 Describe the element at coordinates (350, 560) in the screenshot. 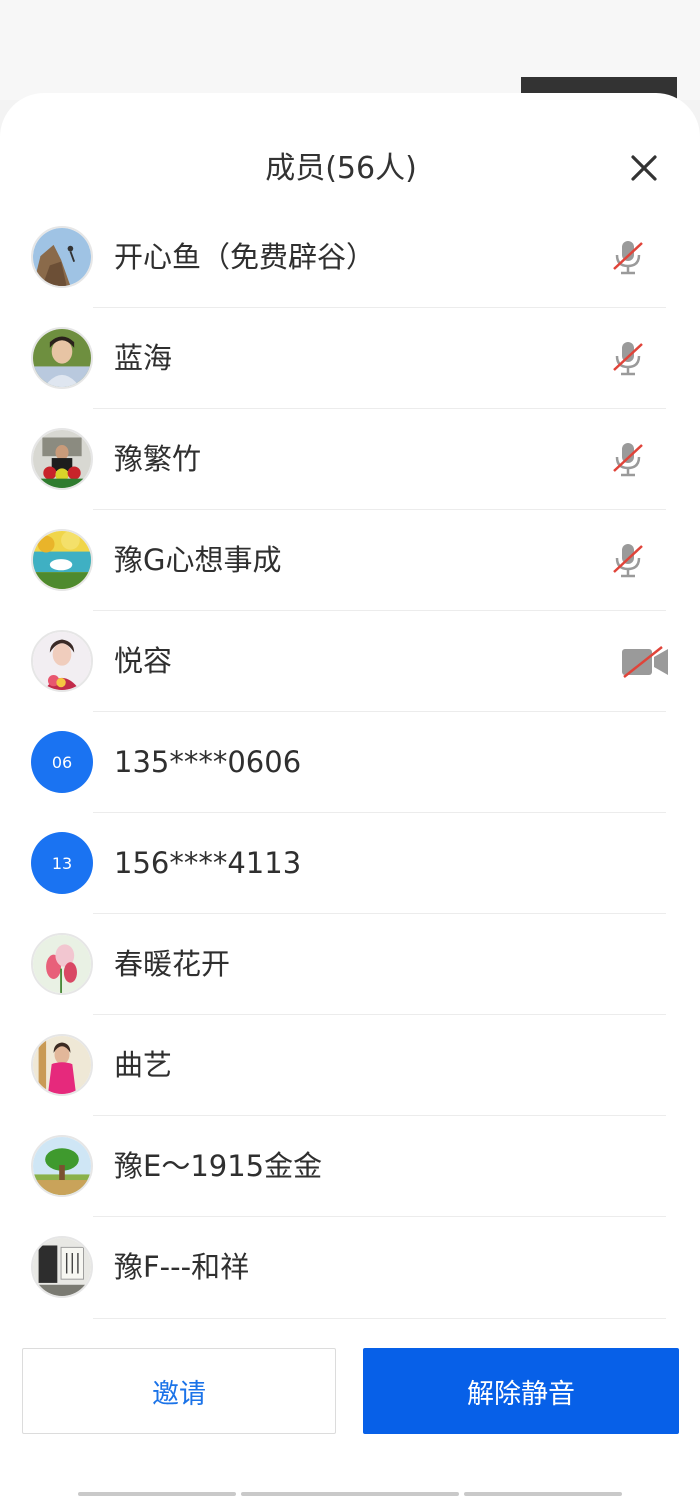

I see `member-row: 豫G心想事成` at that location.